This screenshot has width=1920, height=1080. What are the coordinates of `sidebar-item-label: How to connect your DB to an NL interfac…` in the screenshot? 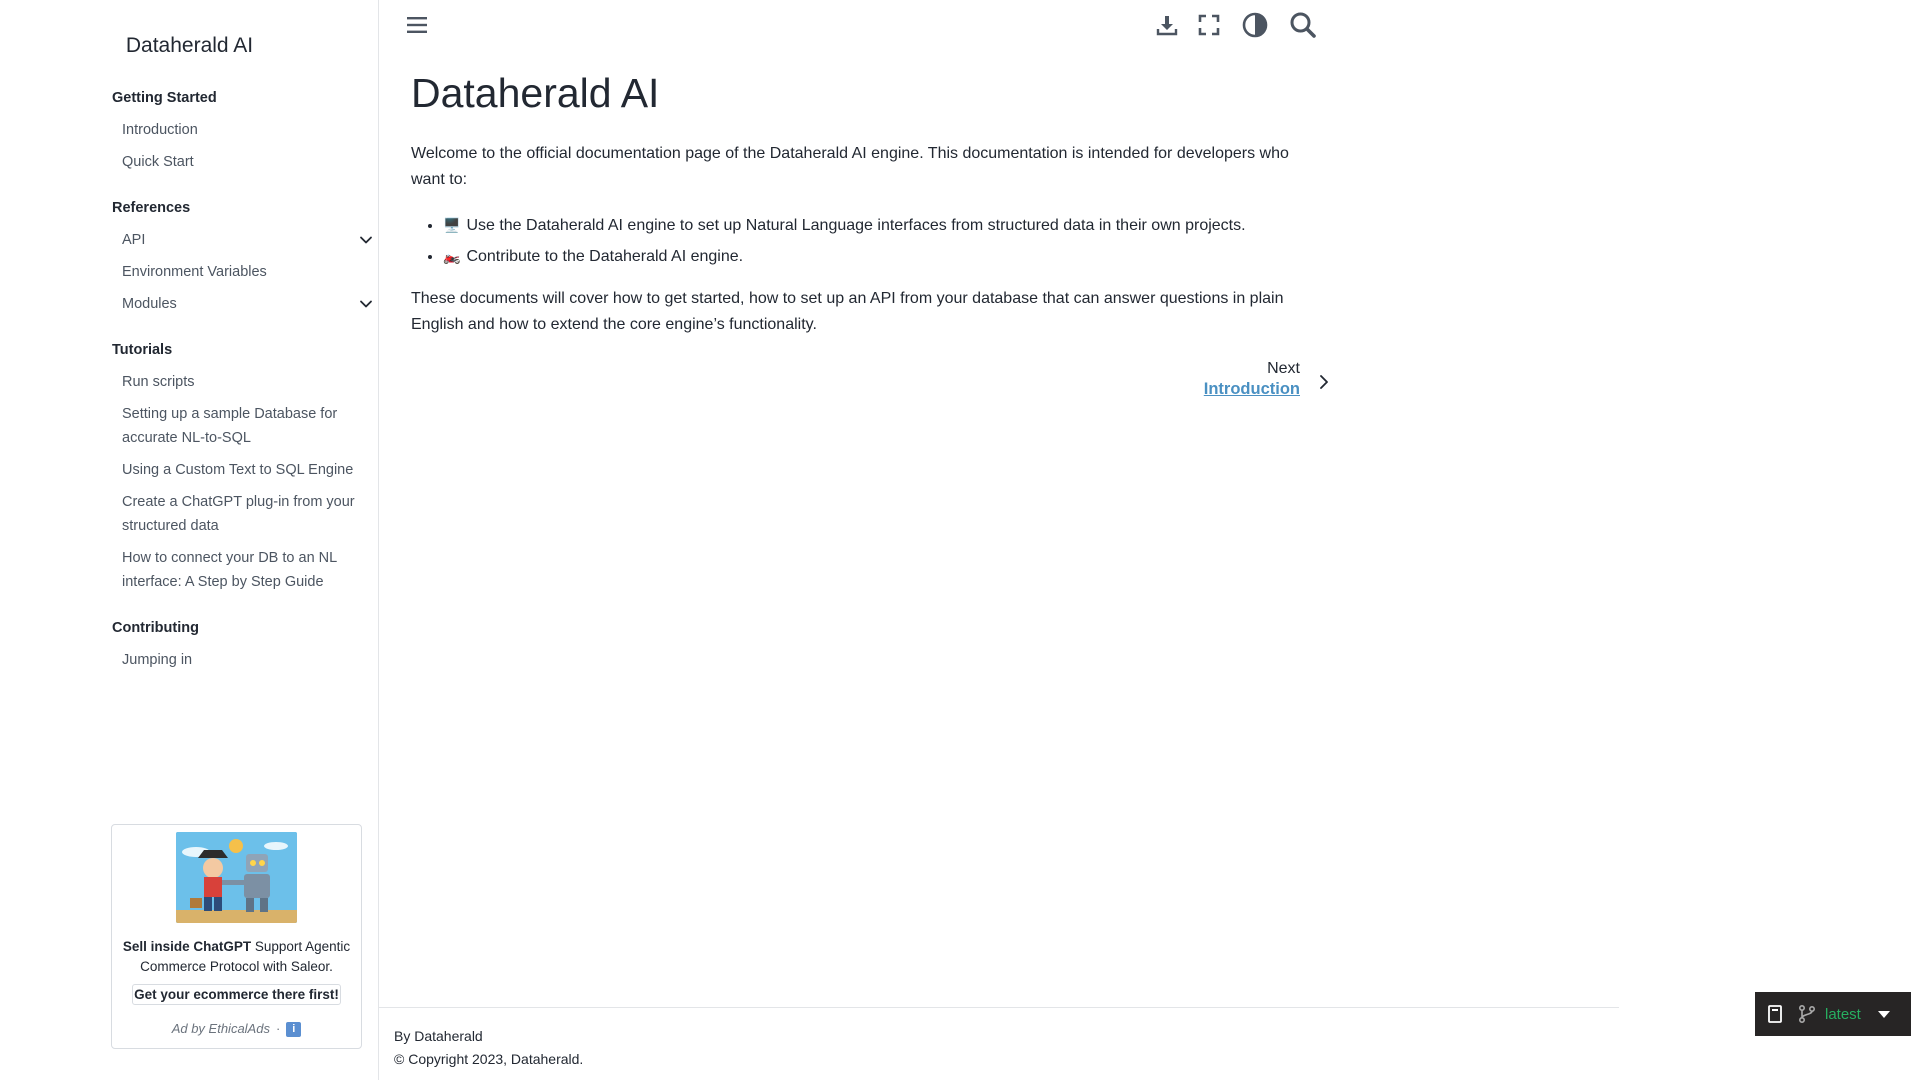 It's located at (229, 570).